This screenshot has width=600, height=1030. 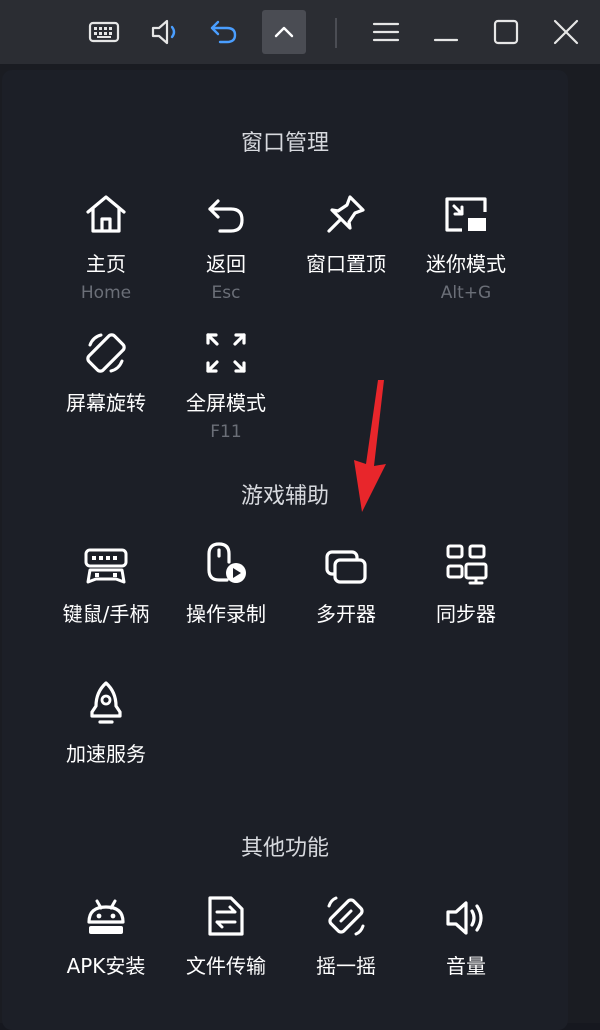 I want to click on pin-icon, so click(x=346, y=214).